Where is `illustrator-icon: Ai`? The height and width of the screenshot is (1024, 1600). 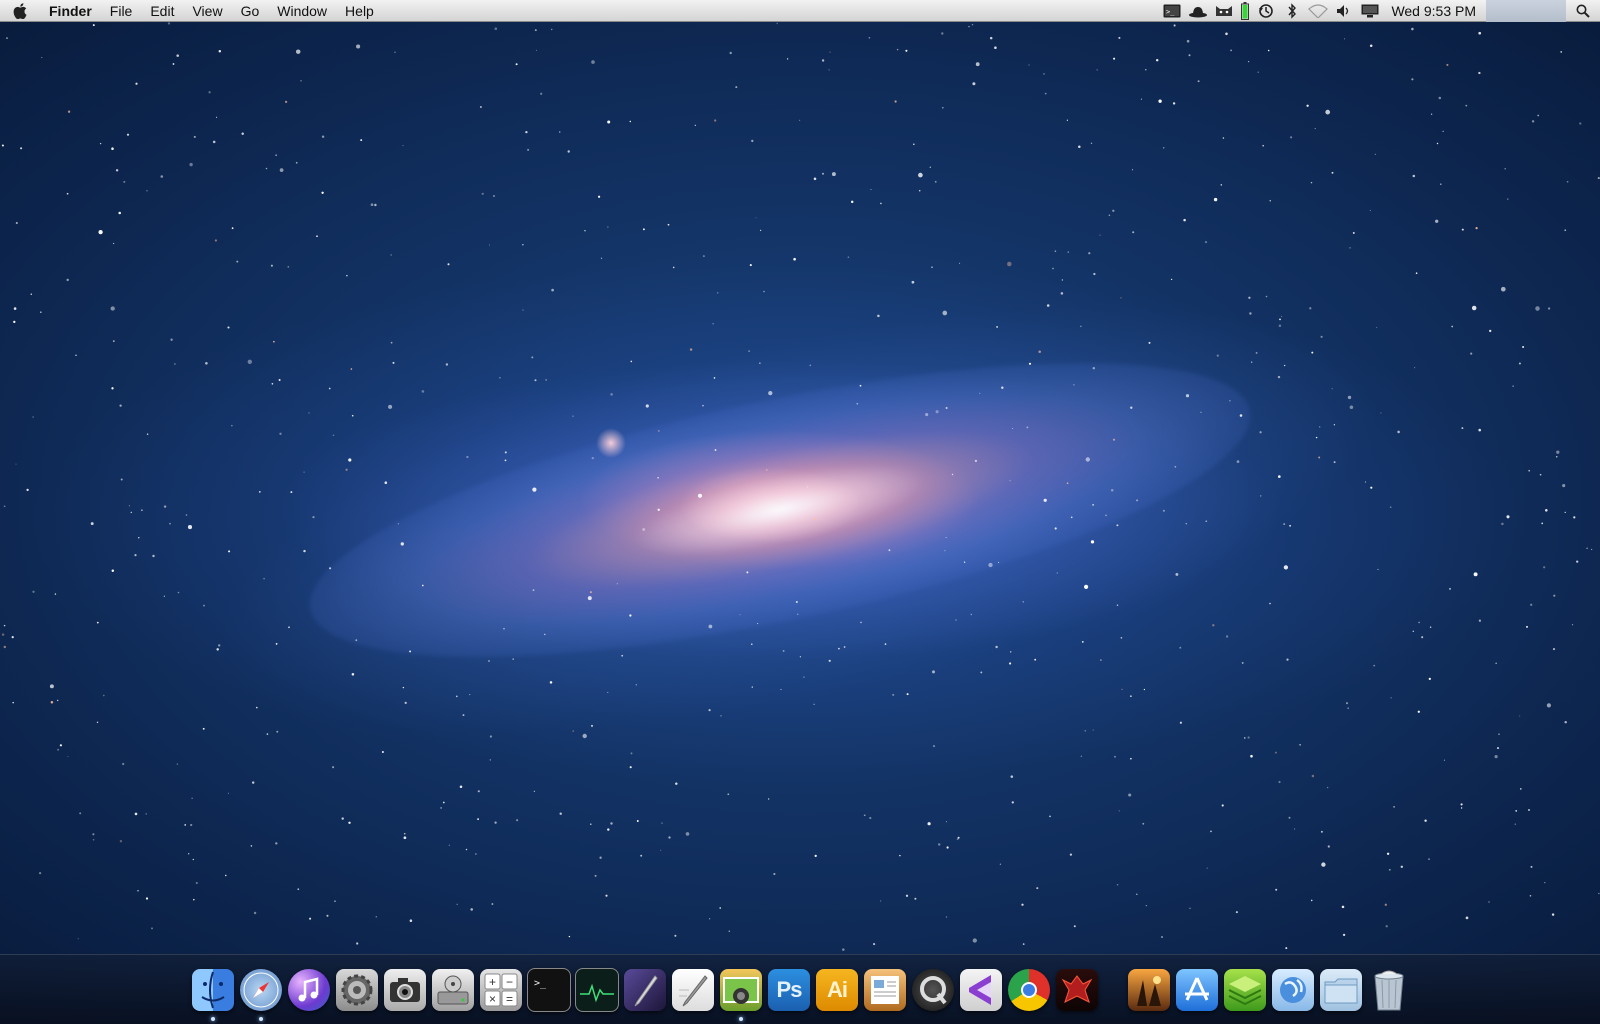
illustrator-icon: Ai is located at coordinates (837, 990).